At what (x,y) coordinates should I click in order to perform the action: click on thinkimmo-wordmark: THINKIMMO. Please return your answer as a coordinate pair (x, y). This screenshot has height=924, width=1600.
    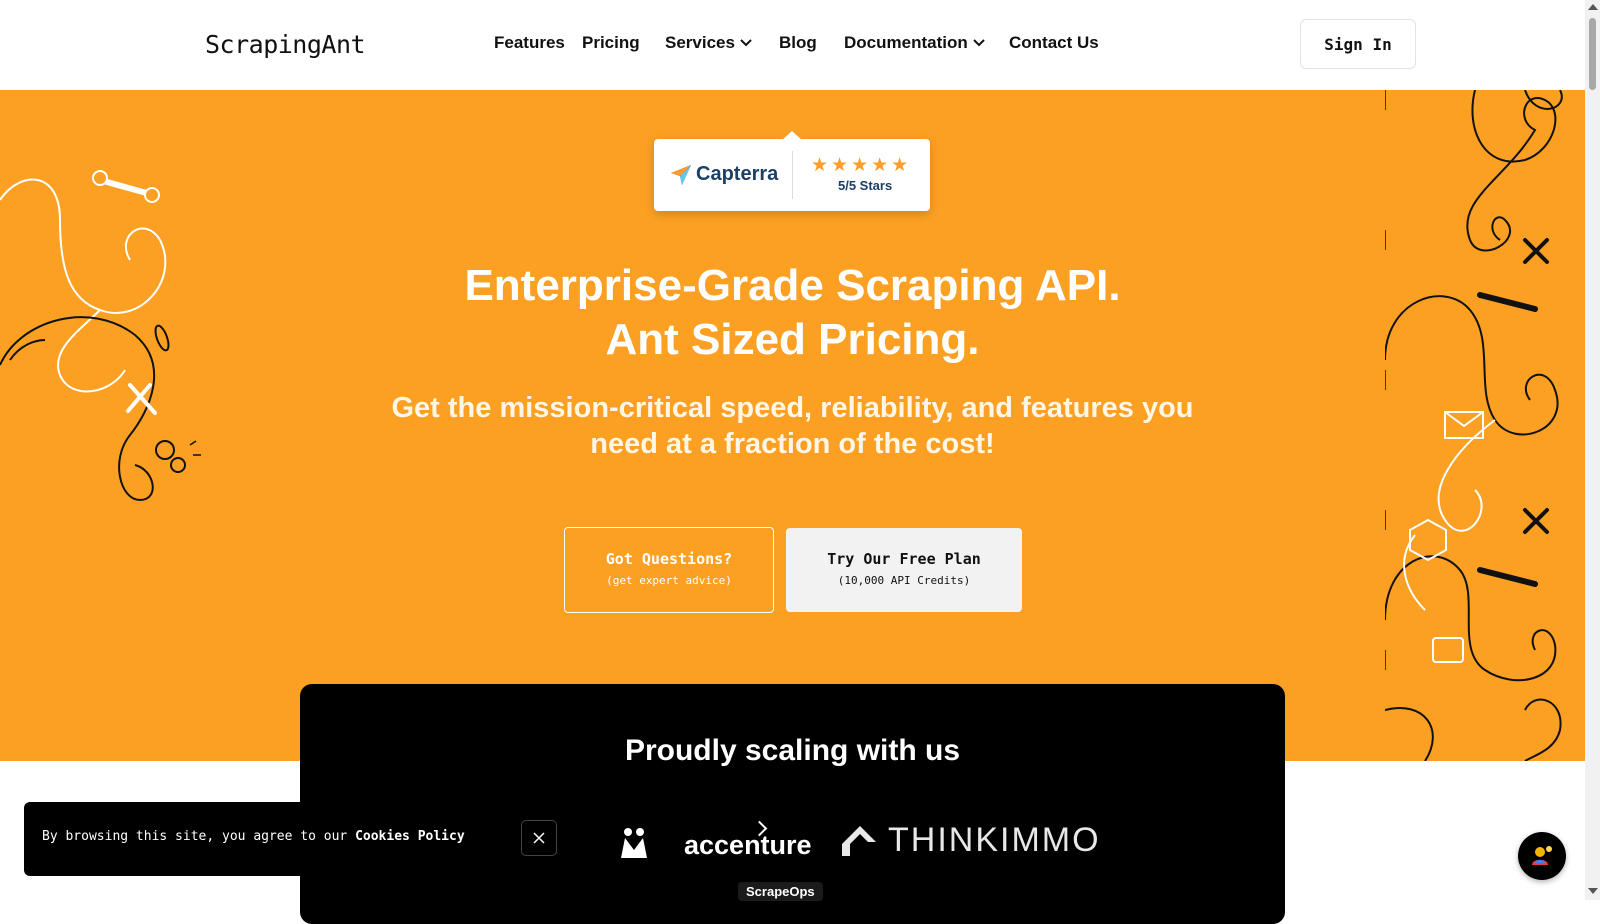
    Looking at the image, I should click on (994, 840).